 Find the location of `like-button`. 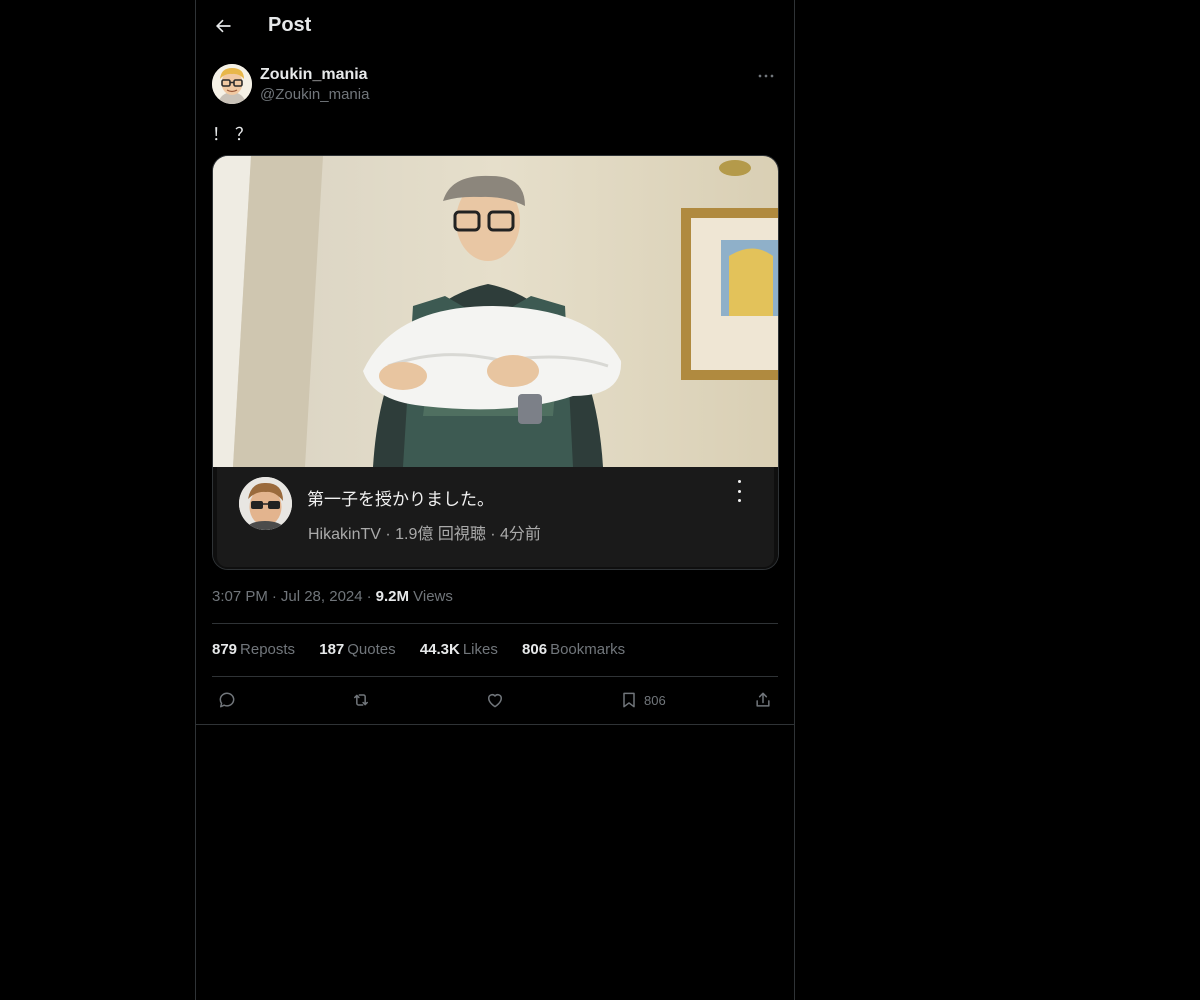

like-button is located at coordinates (495, 700).